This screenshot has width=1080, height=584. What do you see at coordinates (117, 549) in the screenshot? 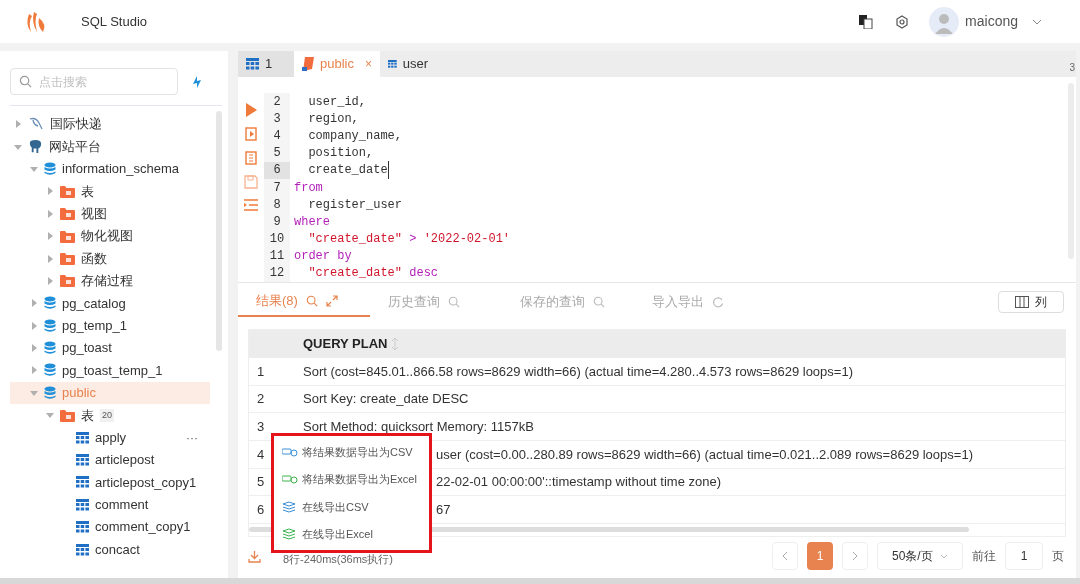
I see `tree-item-label: concact` at bounding box center [117, 549].